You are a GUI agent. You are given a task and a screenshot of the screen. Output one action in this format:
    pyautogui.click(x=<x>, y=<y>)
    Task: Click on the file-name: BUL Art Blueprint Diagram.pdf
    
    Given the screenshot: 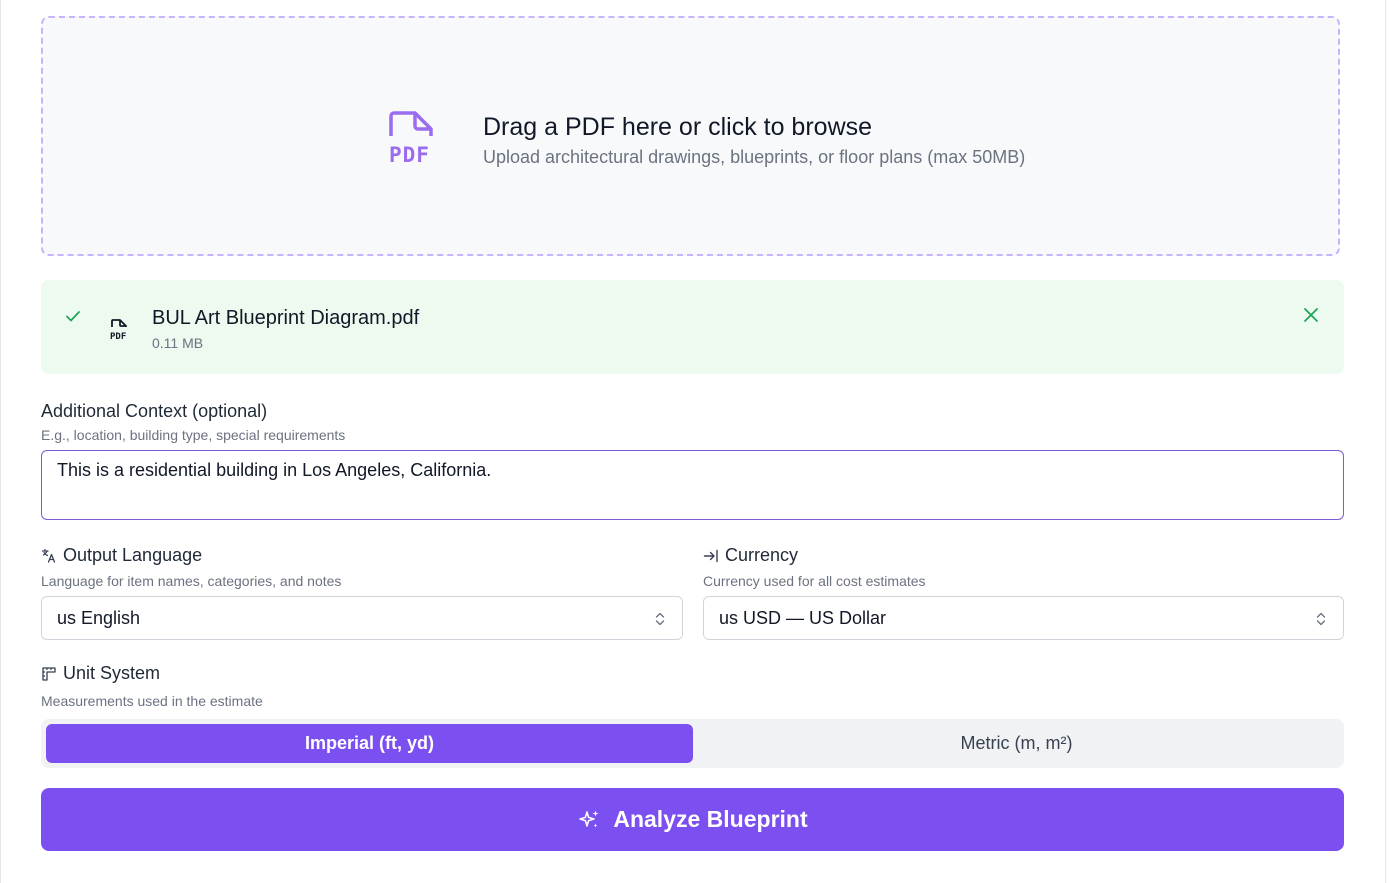 What is the action you would take?
    pyautogui.click(x=286, y=318)
    